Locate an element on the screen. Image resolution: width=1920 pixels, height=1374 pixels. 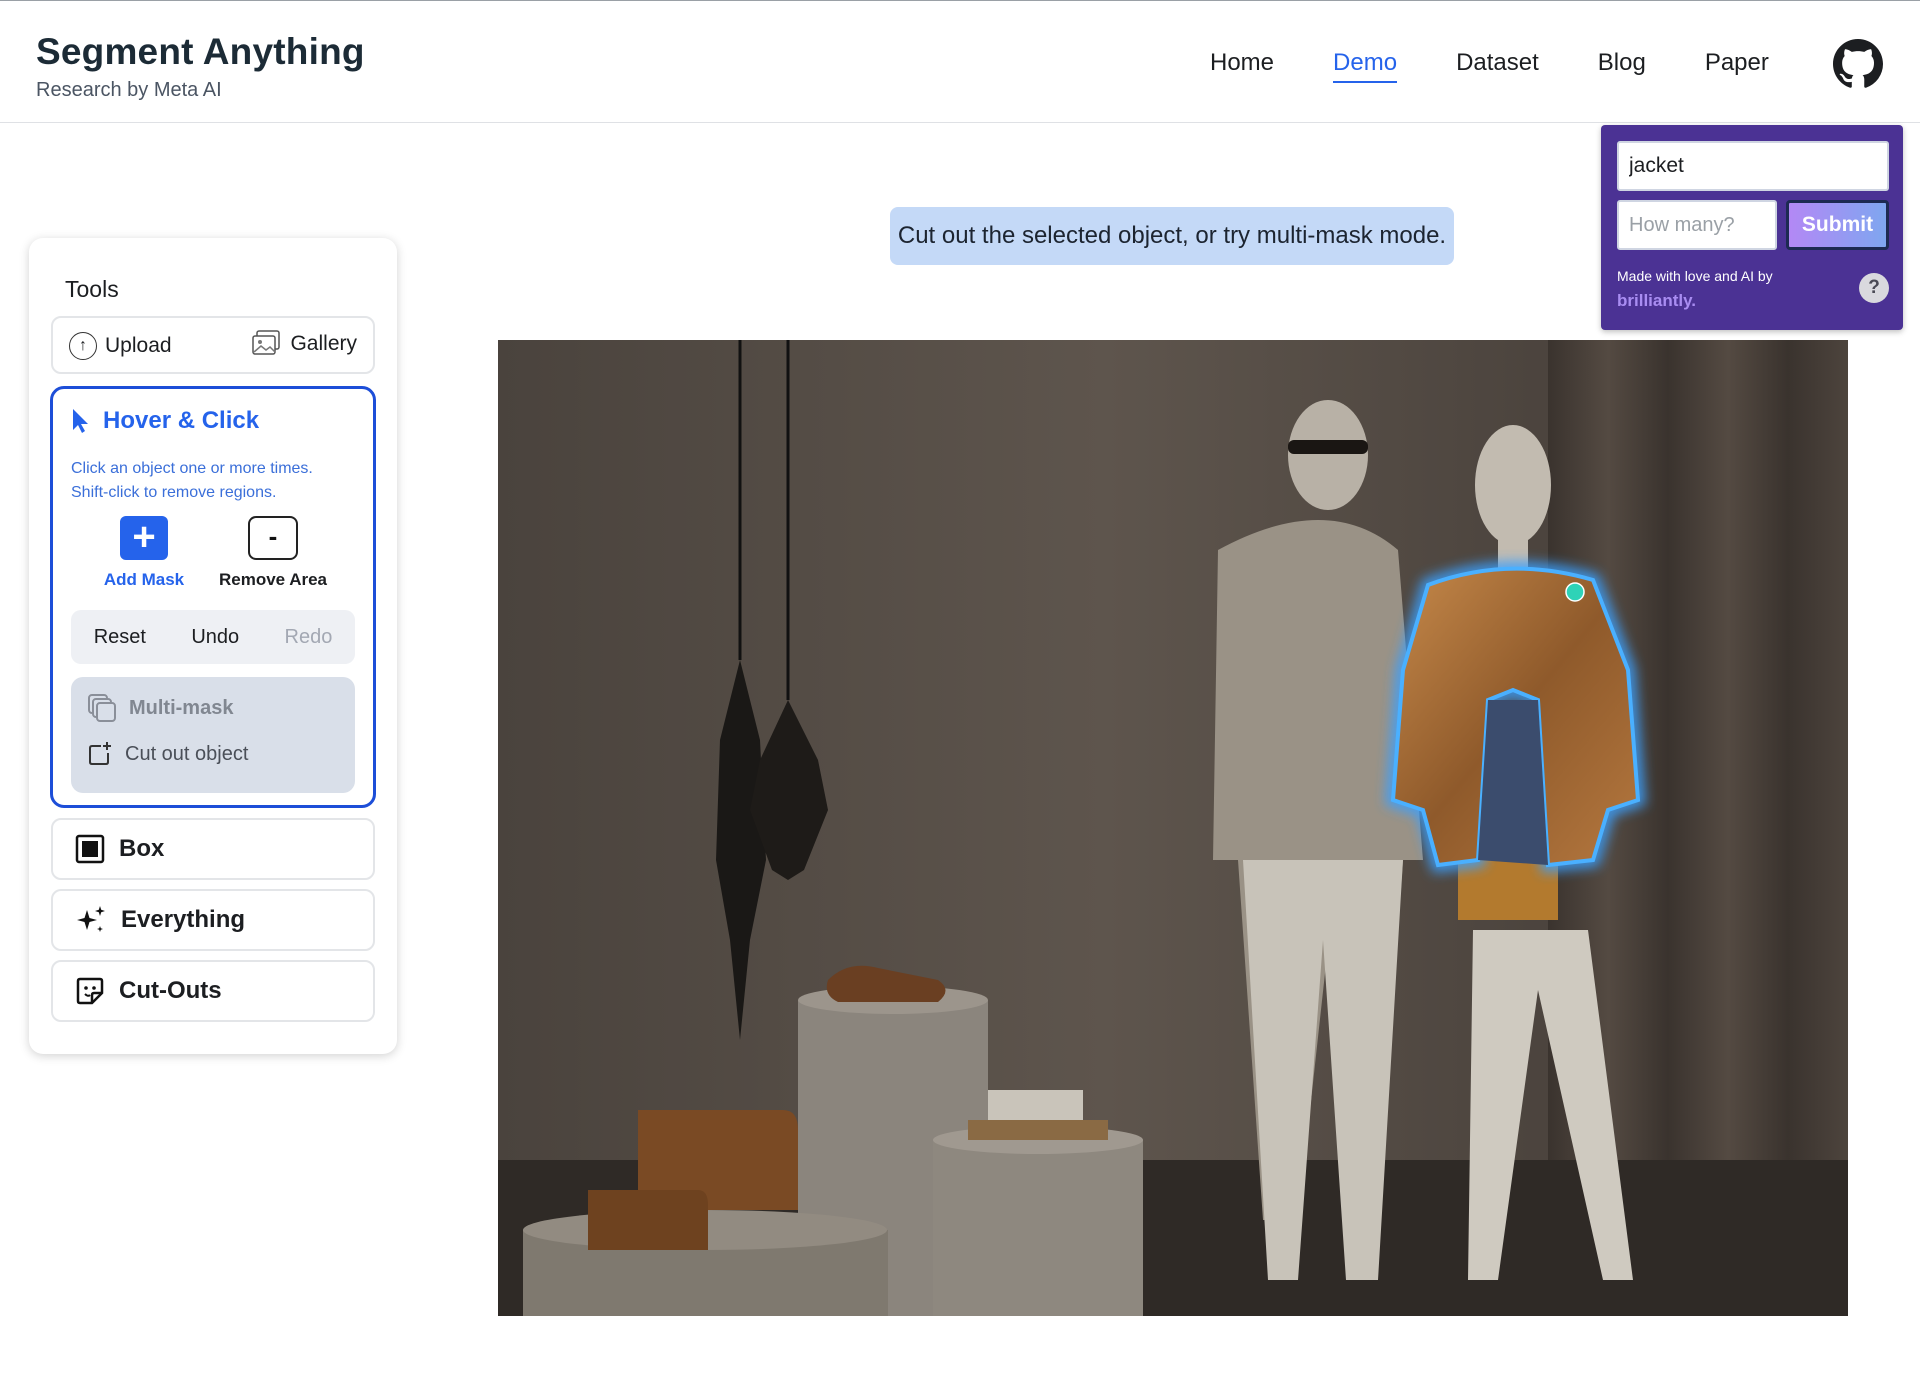
cutouts-tool-button: Cut-Outs is located at coordinates (213, 991).